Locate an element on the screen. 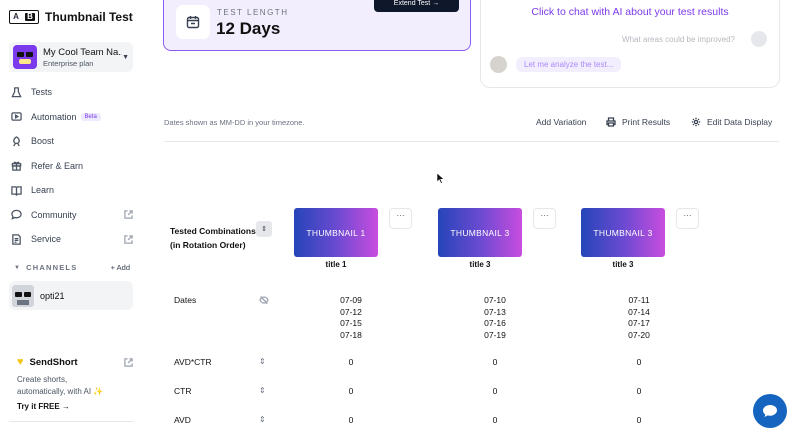  sidebar-item-community: Community is located at coordinates (71, 215).